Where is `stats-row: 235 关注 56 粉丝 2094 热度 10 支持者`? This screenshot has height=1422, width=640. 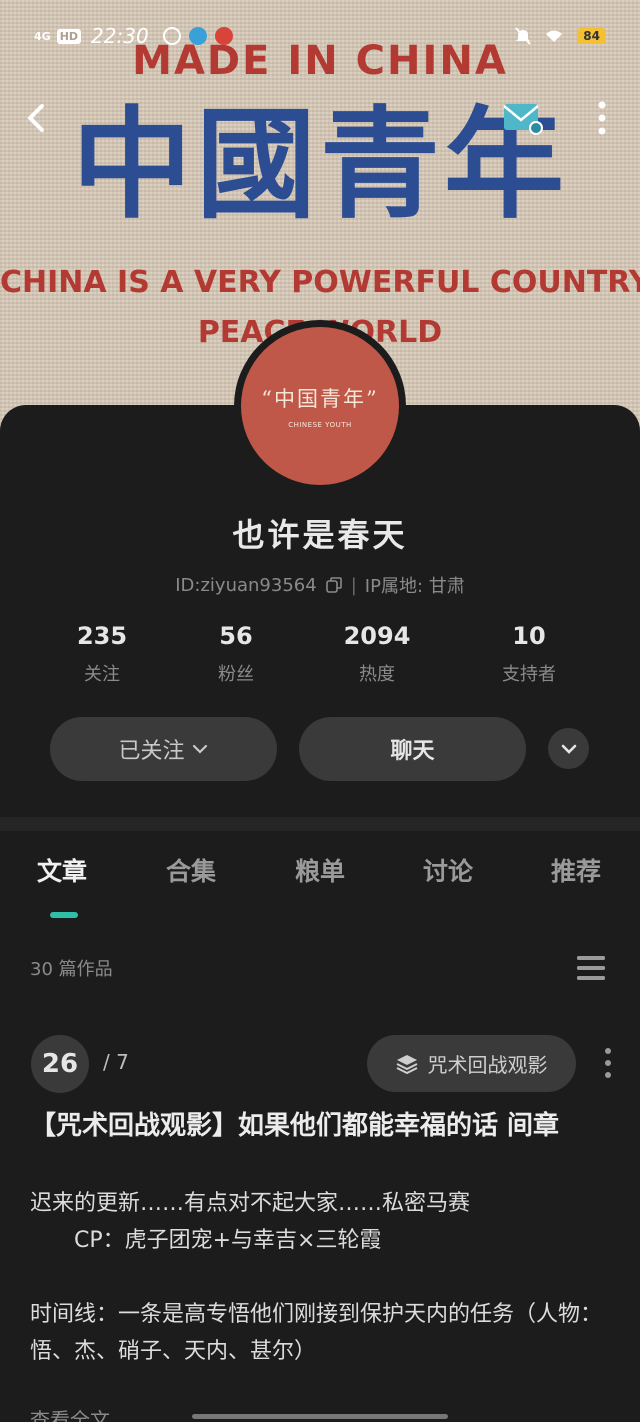 stats-row: 235 关注 56 粉丝 2094 热度 10 支持者 is located at coordinates (320, 657).